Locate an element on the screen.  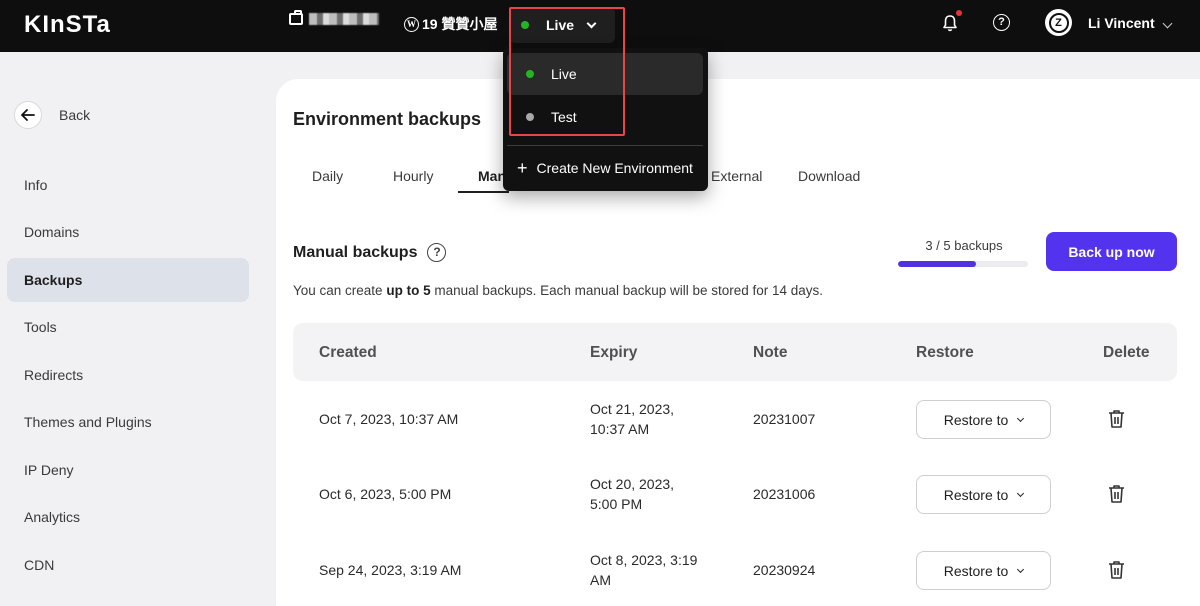
active-tab-indicator is located at coordinates (483, 192).